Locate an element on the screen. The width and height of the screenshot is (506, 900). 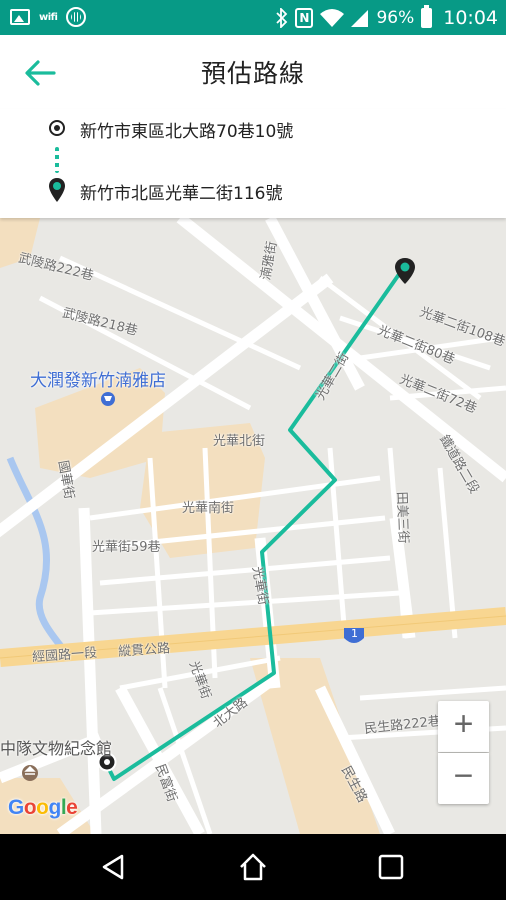
system-nav-bar is located at coordinates (253, 867).